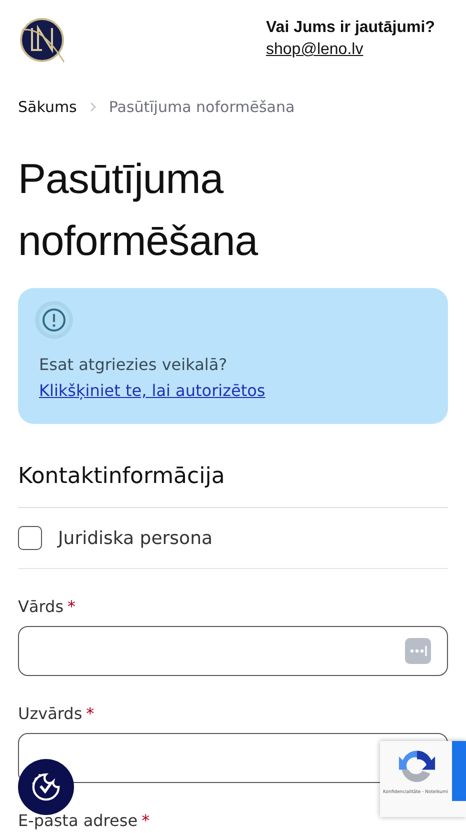 The image size is (466, 833). I want to click on email-link: shop@leno.lv, so click(315, 50).